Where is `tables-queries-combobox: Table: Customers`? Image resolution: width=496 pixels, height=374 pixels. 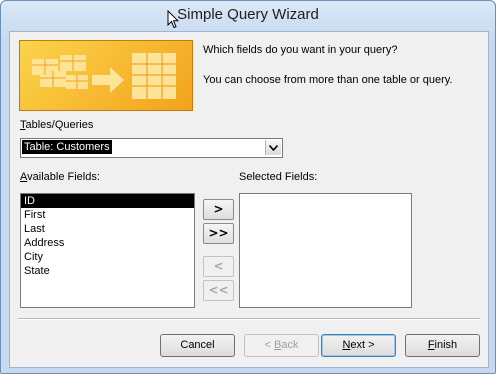 tables-queries-combobox: Table: Customers is located at coordinates (151, 148).